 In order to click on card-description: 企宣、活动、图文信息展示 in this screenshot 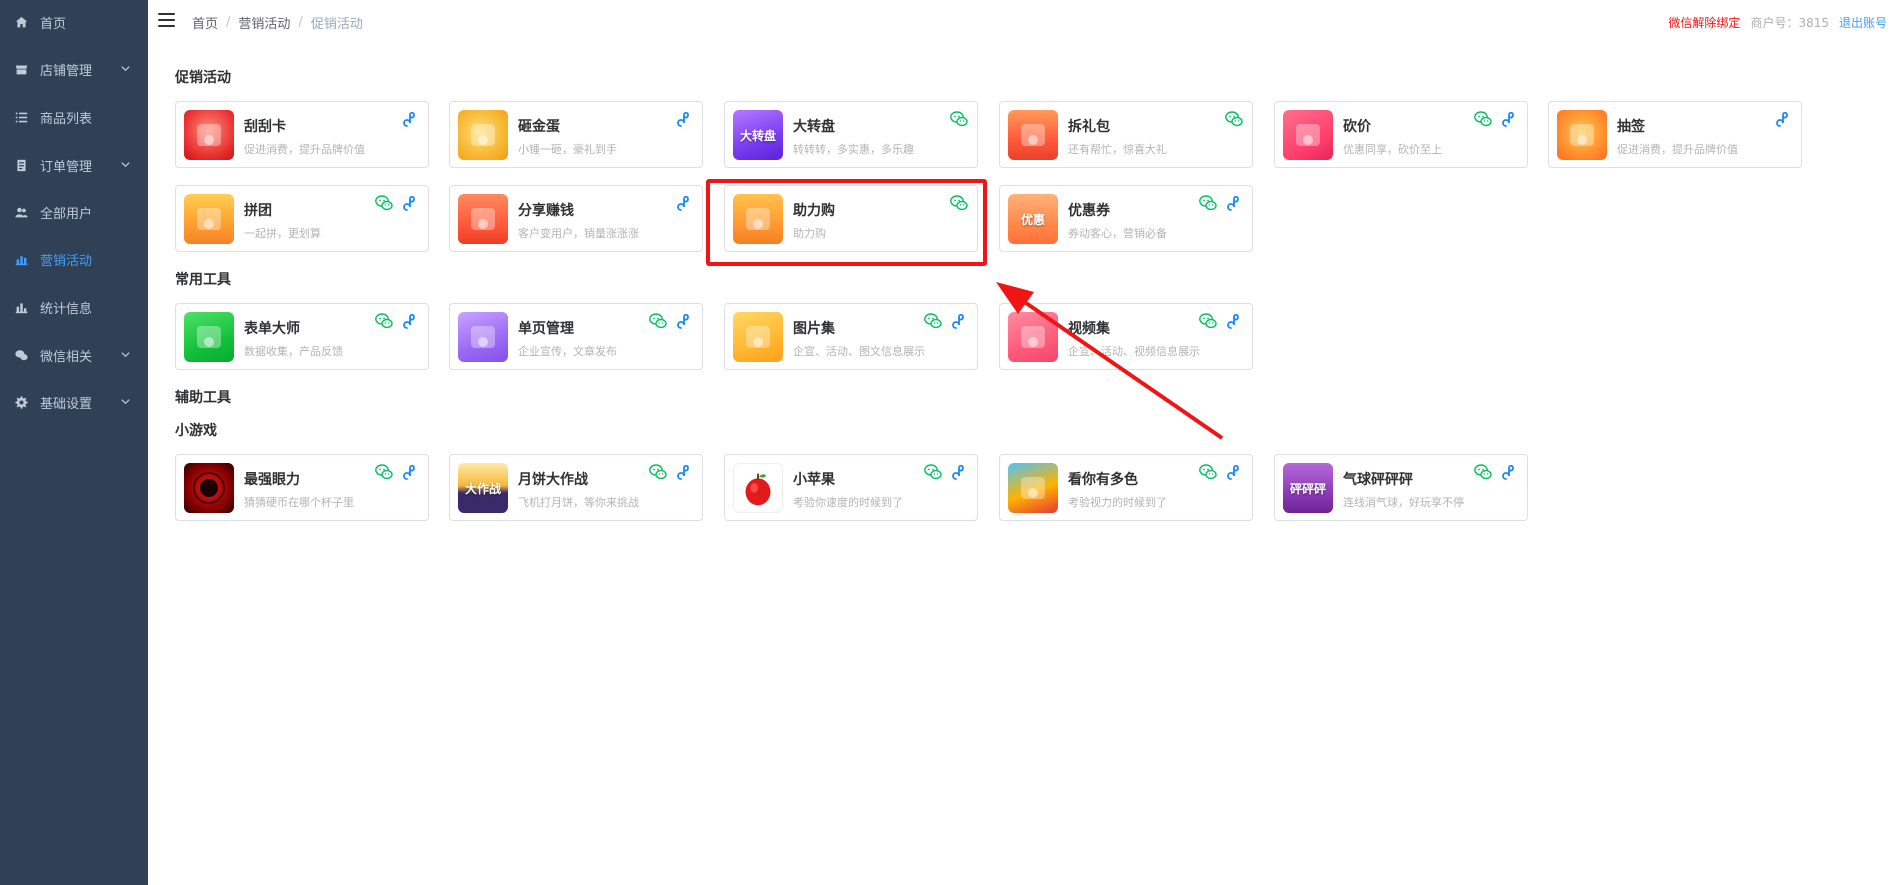, I will do `click(859, 351)`.